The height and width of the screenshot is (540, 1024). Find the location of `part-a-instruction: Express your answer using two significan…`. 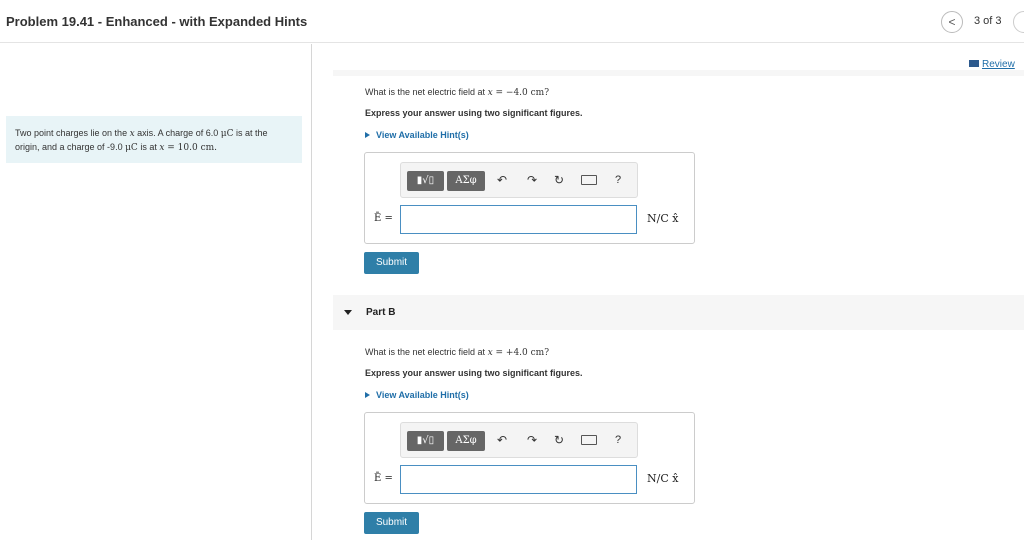

part-a-instruction: Express your answer using two significan… is located at coordinates (474, 113).